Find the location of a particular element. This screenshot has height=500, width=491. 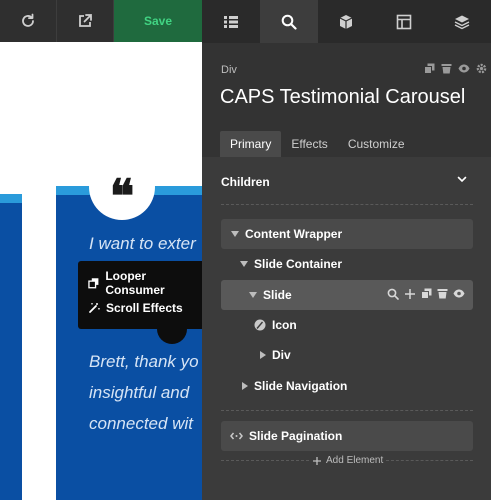

tree-item-slide-container: Slide Container is located at coordinates (347, 264).